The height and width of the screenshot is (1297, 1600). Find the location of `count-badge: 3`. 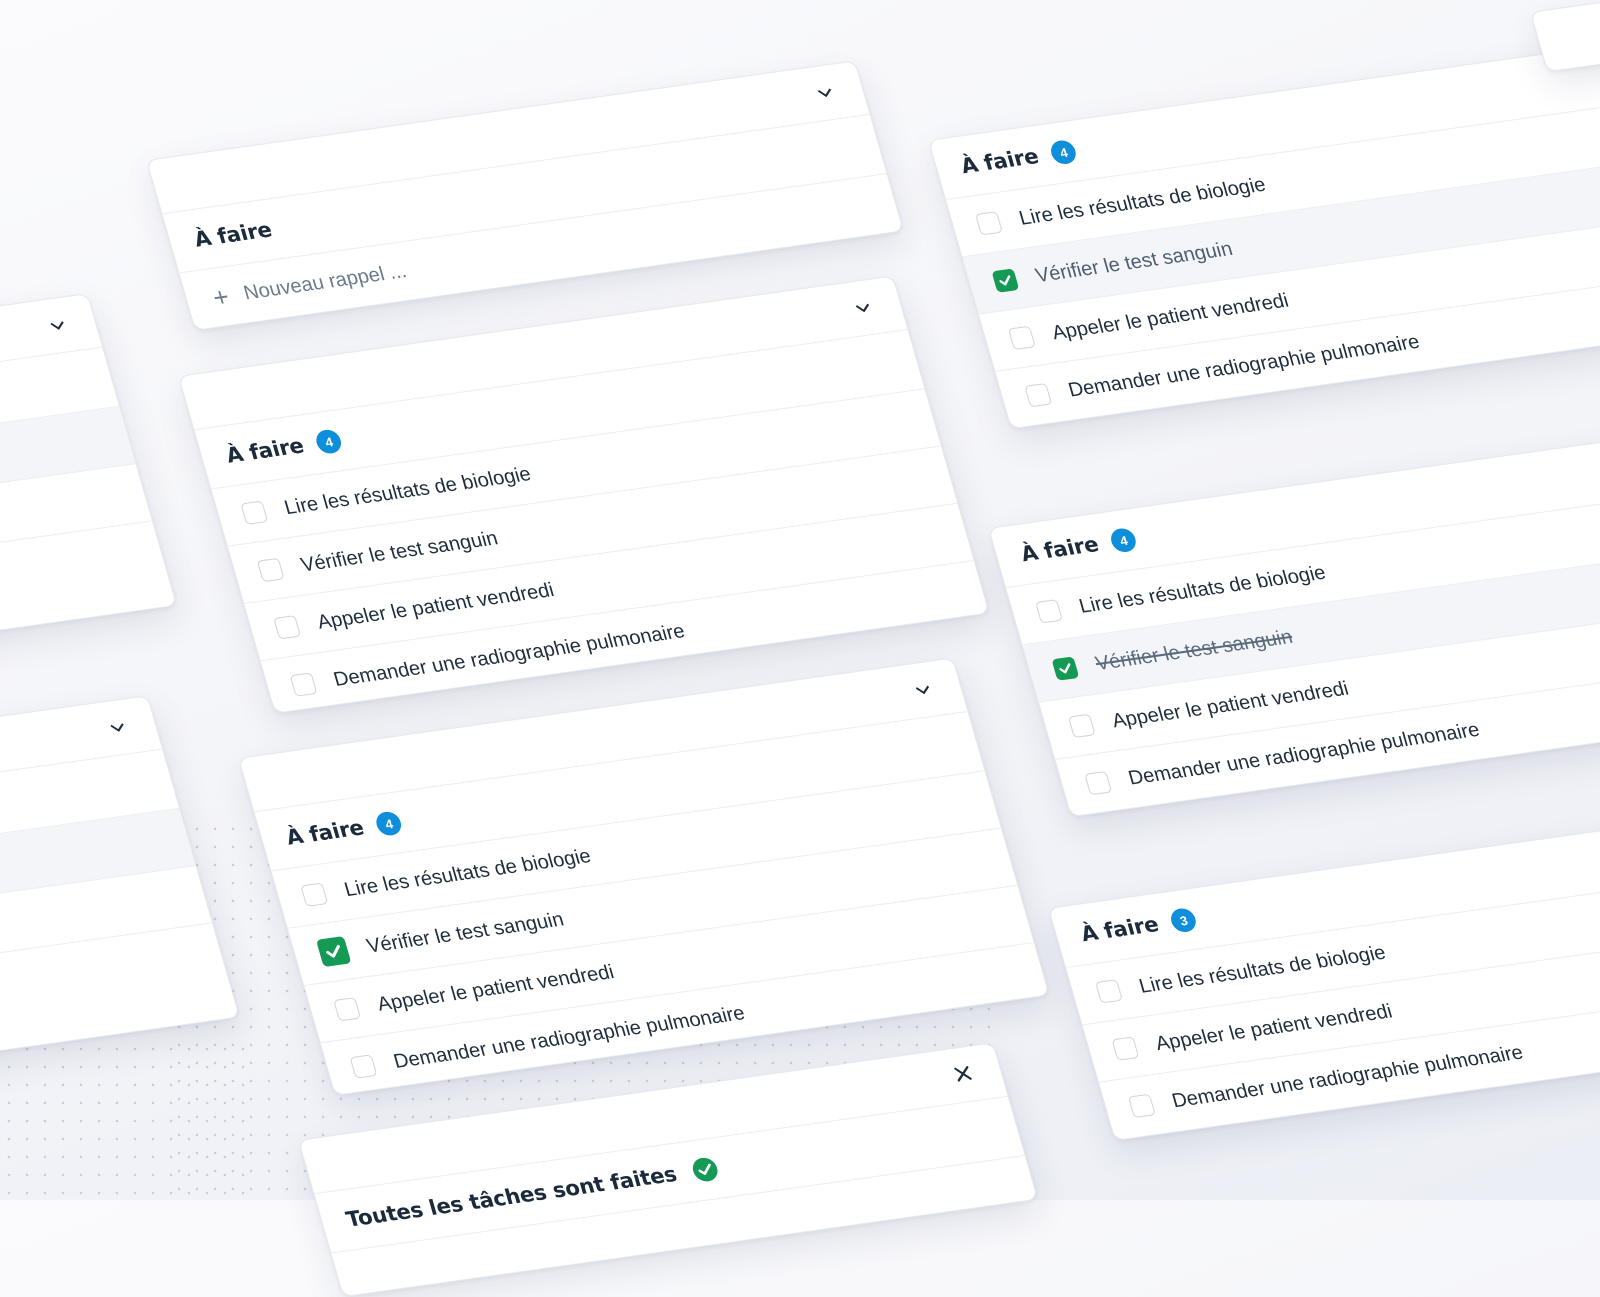

count-badge: 3 is located at coordinates (1183, 920).